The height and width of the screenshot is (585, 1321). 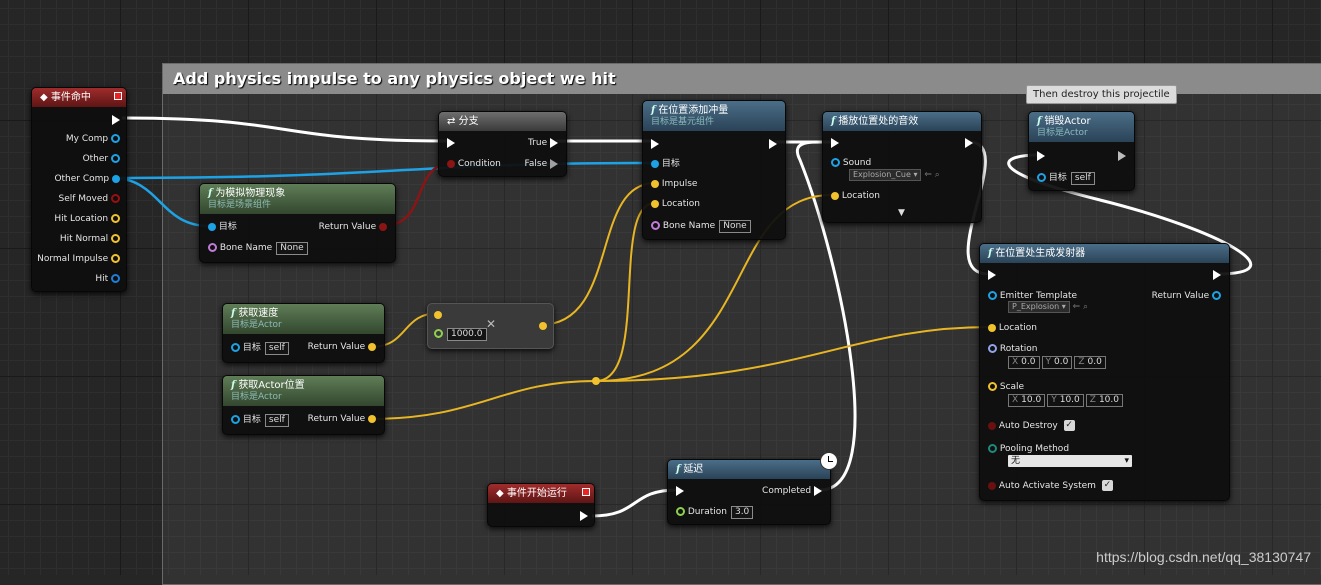 I want to click on spawn-return-pin: Return Value, so click(x=1186, y=296).